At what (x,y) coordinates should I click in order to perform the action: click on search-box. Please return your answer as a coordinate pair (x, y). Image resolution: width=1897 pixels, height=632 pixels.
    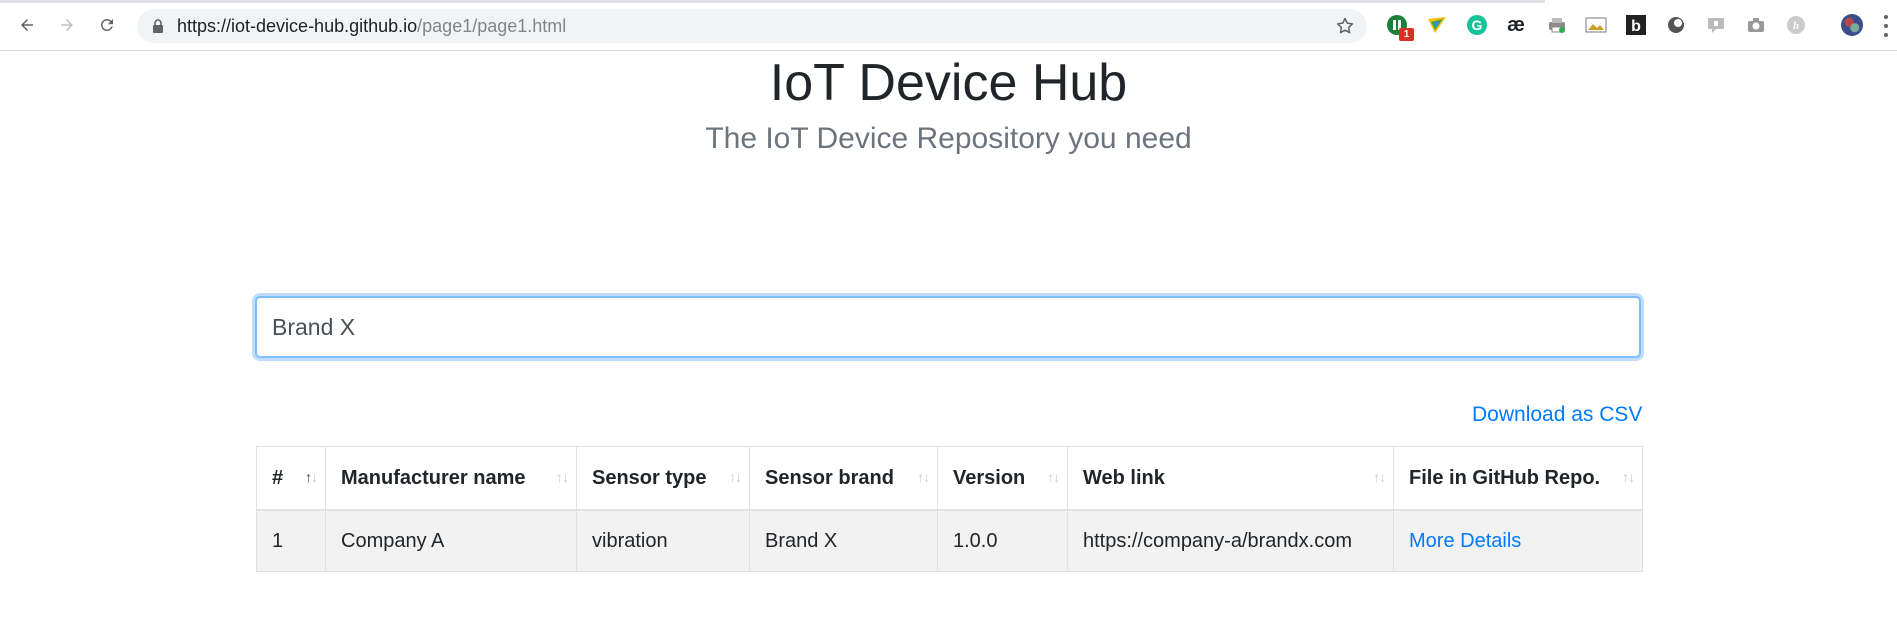
    Looking at the image, I should click on (948, 327).